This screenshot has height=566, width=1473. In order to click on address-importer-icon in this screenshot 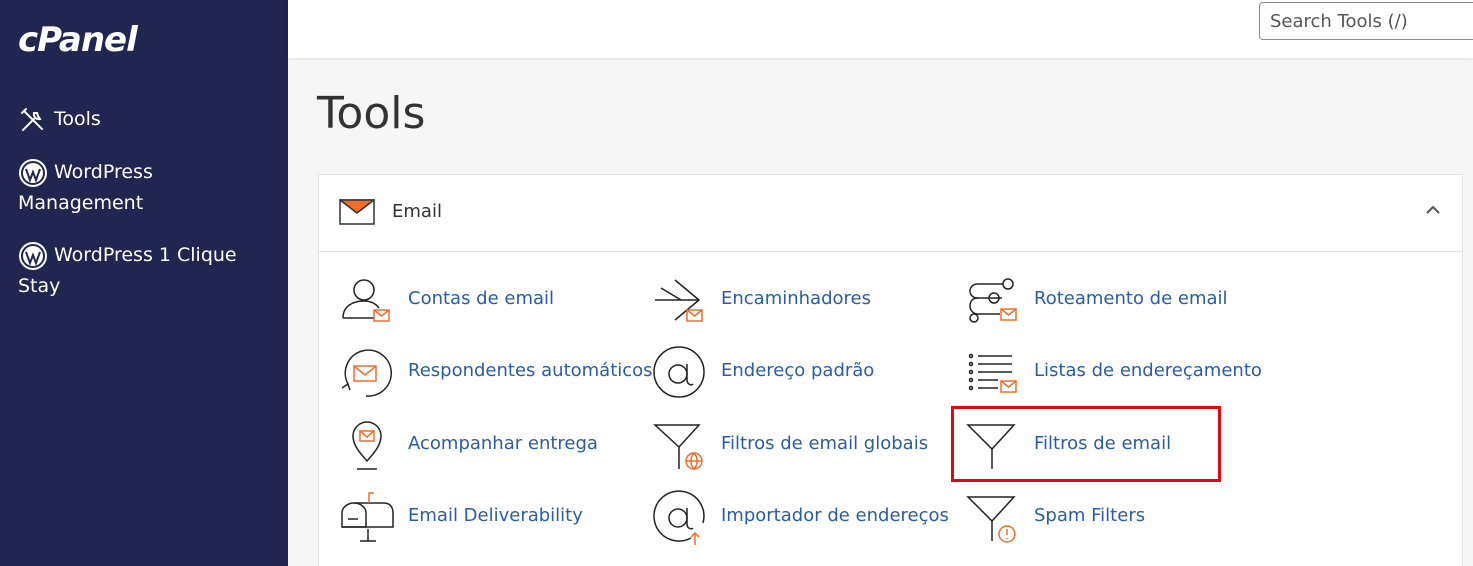, I will do `click(679, 517)`.